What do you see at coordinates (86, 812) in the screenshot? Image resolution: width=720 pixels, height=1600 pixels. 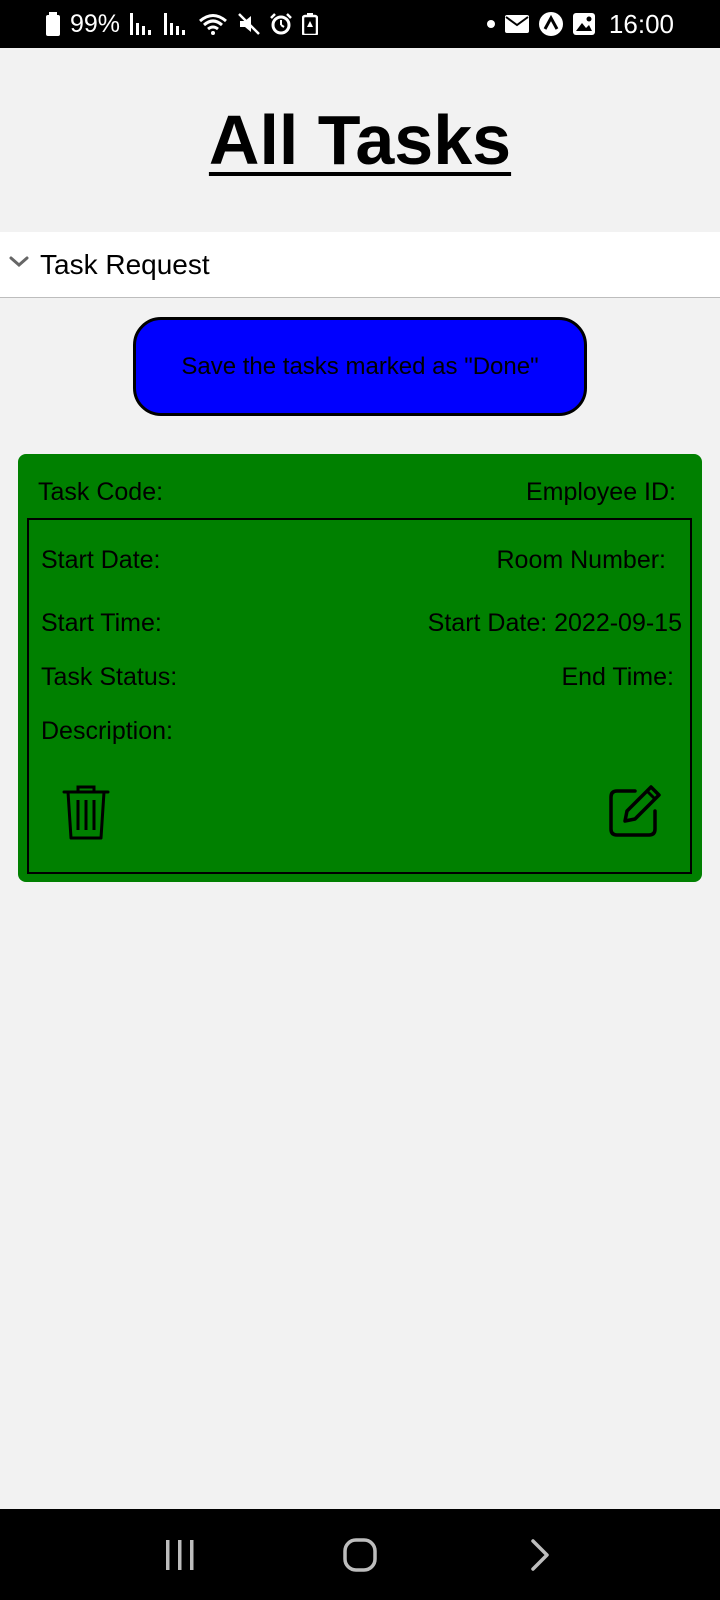 I see `trash-icon` at bounding box center [86, 812].